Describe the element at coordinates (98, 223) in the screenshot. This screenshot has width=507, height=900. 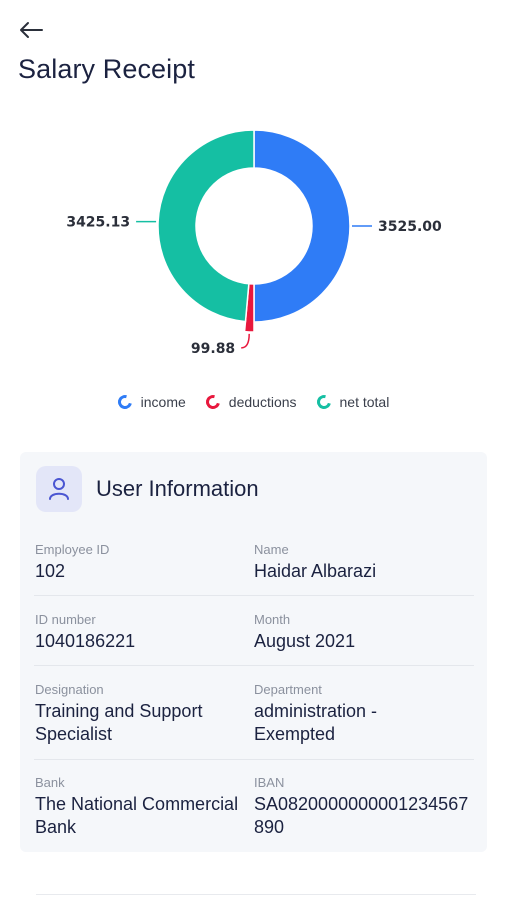
I see `data-label-net-total: 3425.13` at that location.